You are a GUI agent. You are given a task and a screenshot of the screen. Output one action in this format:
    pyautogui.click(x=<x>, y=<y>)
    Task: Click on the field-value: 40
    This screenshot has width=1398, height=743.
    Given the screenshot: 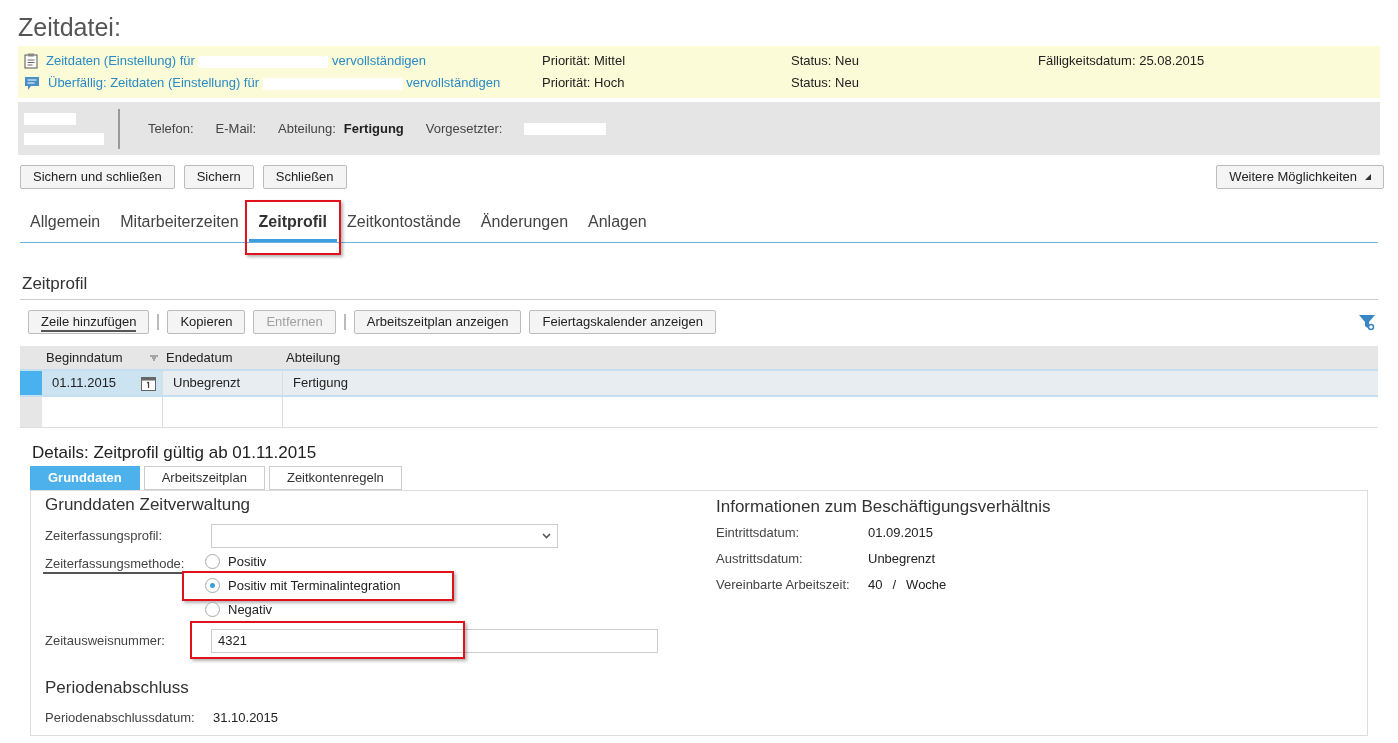 What is the action you would take?
    pyautogui.click(x=875, y=584)
    